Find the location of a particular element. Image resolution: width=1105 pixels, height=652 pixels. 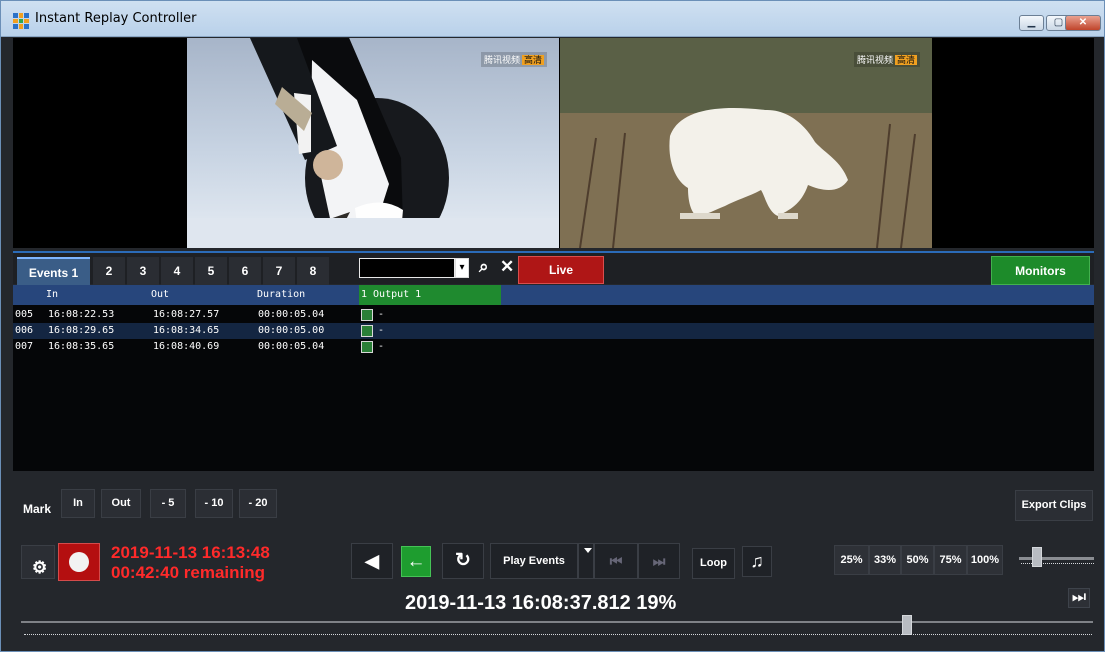

skip-back-icon: ⏮ is located at coordinates (616, 561).